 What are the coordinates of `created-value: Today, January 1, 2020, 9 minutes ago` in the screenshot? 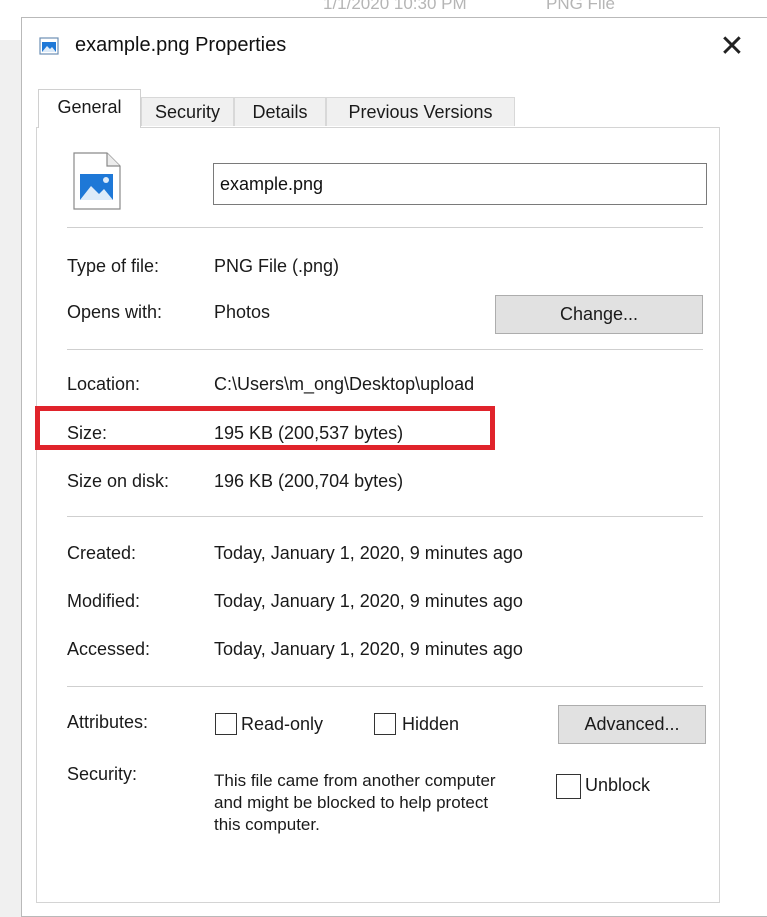 It's located at (368, 553).